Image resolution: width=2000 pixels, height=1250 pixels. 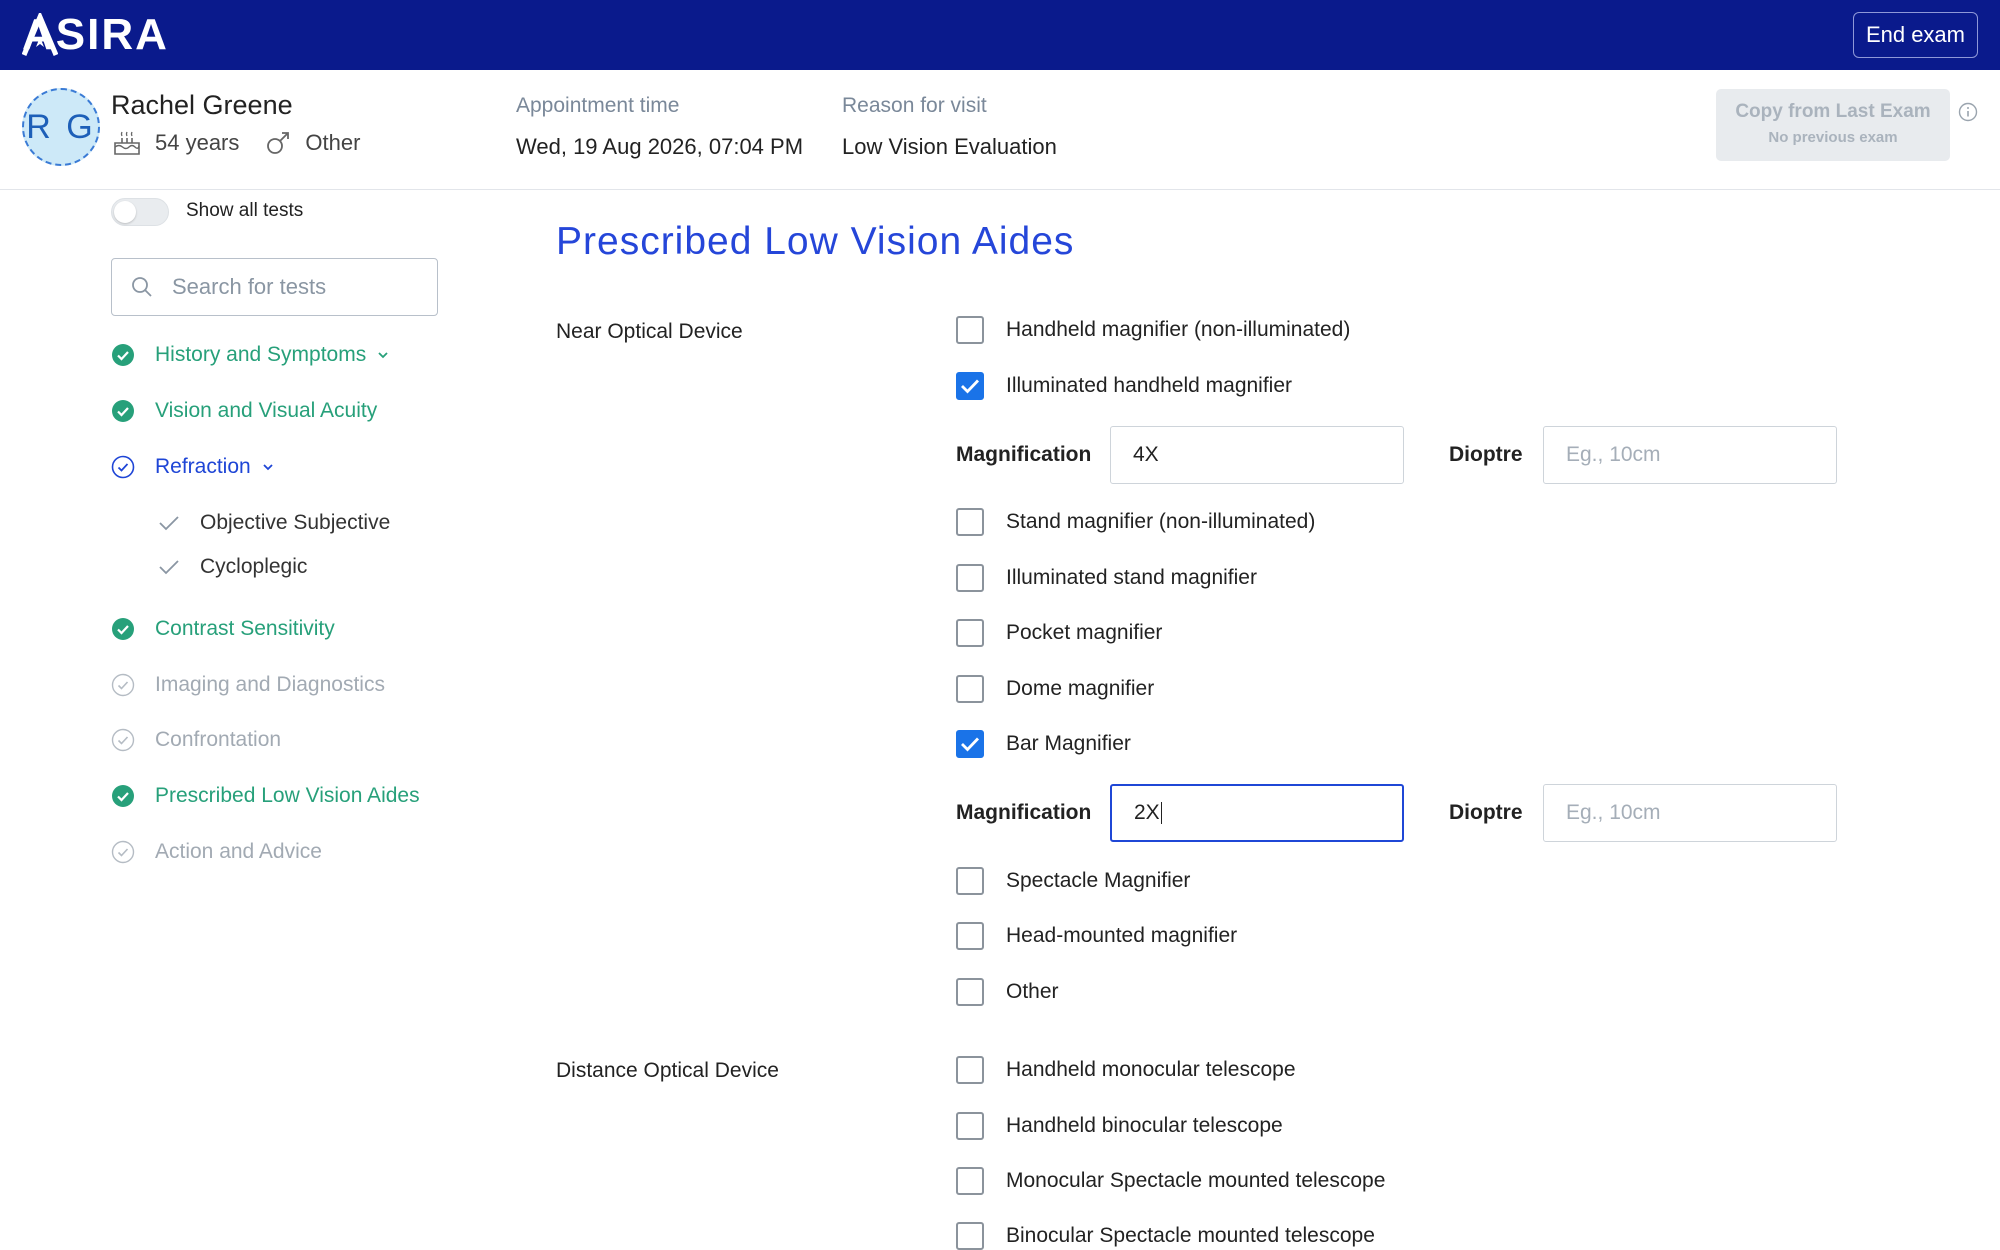 I want to click on option-handheld-binocular-telescope: Handheld binocular telescope, so click(x=1119, y=1126).